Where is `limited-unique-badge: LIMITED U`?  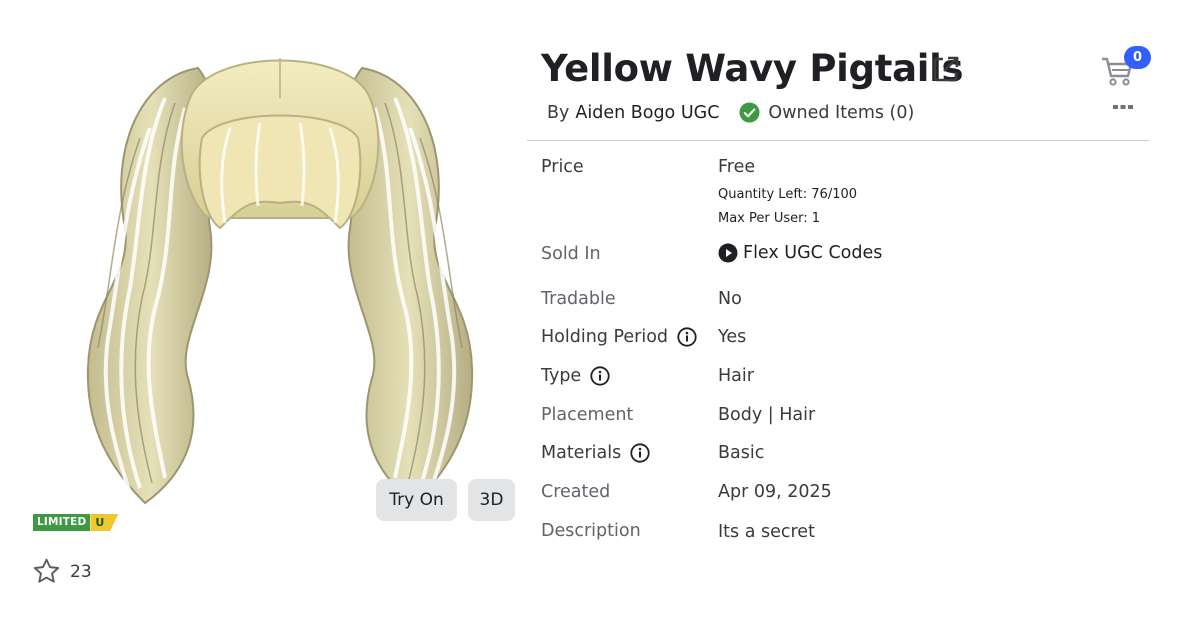 limited-unique-badge: LIMITED U is located at coordinates (76, 522).